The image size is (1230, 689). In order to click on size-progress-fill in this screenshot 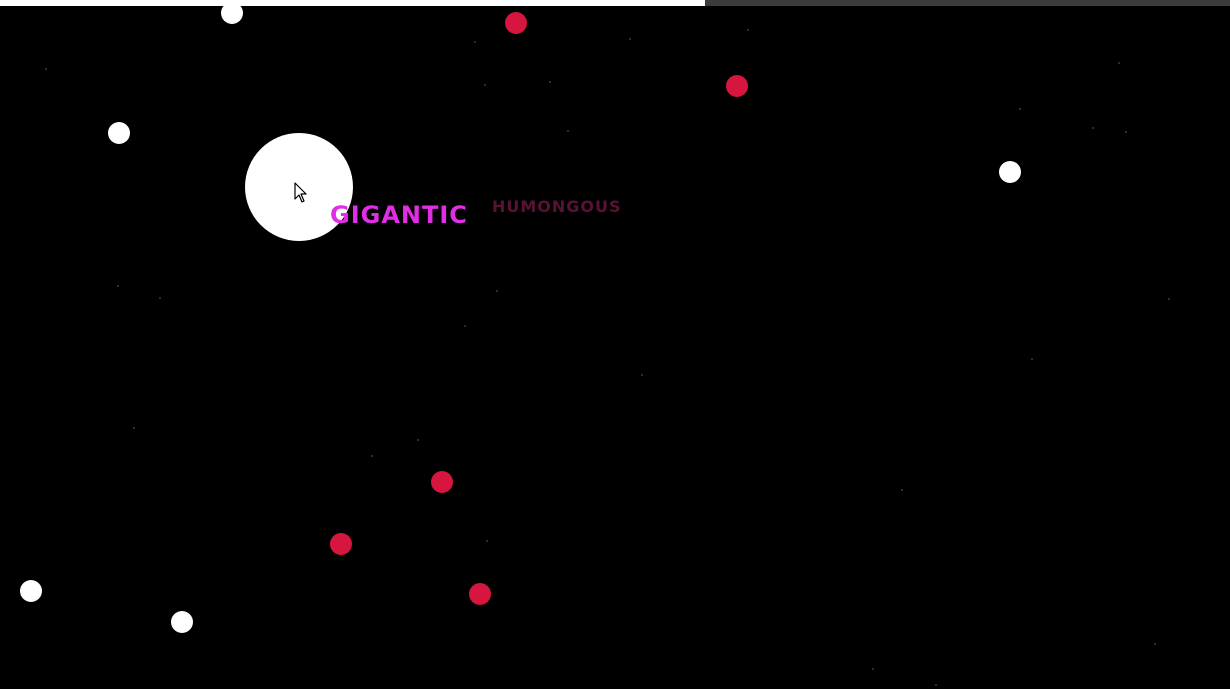, I will do `click(352, 3)`.